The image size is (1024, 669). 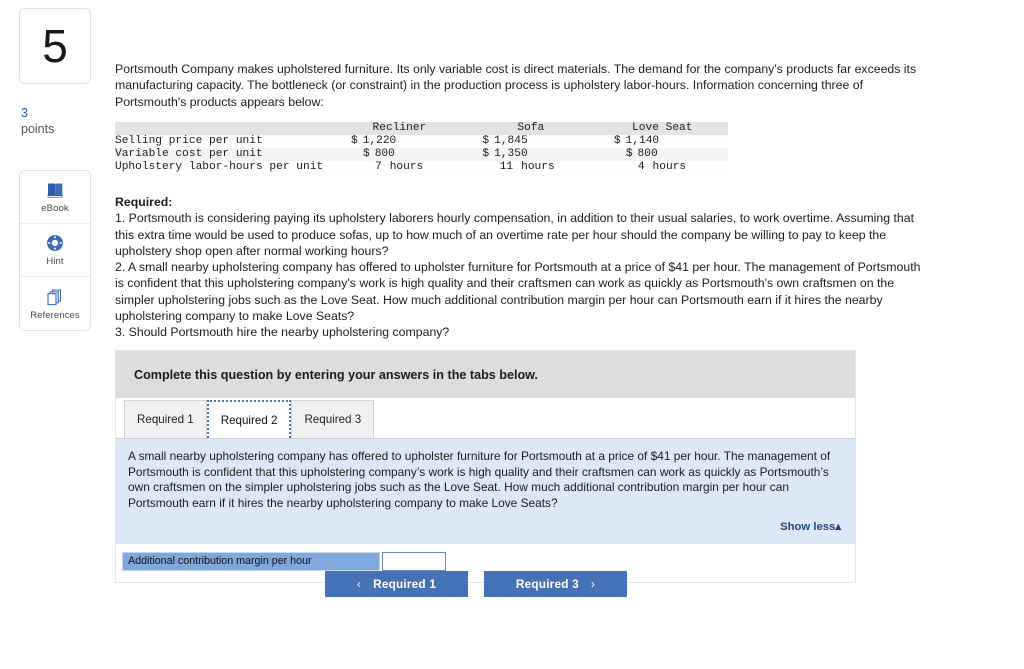 What do you see at coordinates (55, 261) in the screenshot?
I see `hint-label: Hint` at bounding box center [55, 261].